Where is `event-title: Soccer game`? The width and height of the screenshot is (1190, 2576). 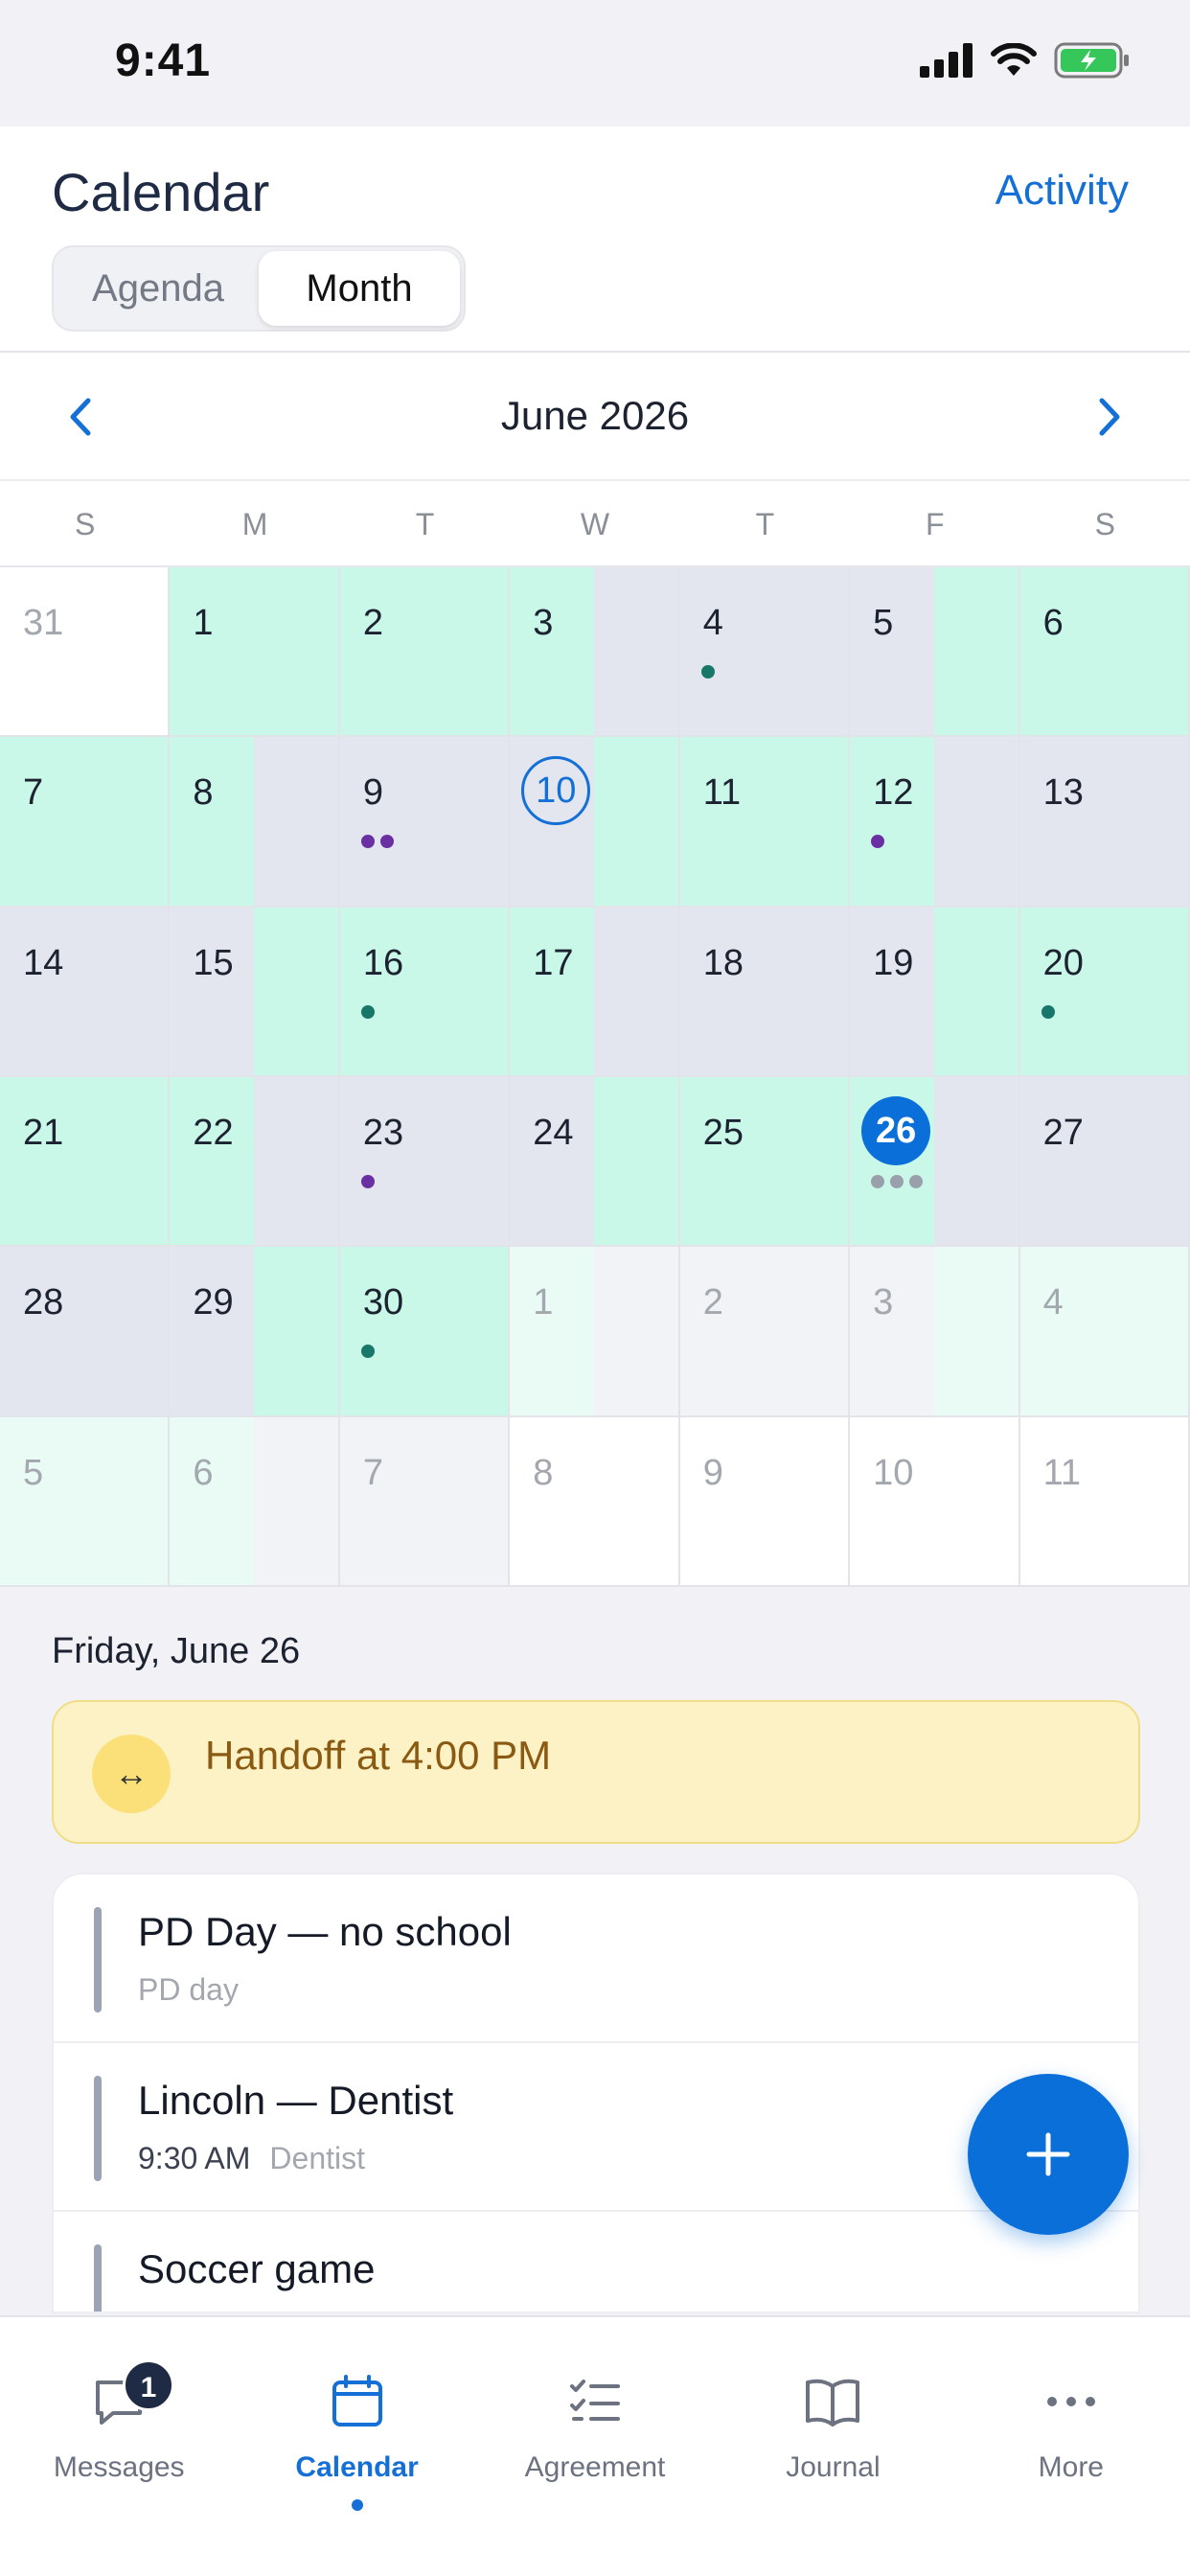
event-title: Soccer game is located at coordinates (257, 2268).